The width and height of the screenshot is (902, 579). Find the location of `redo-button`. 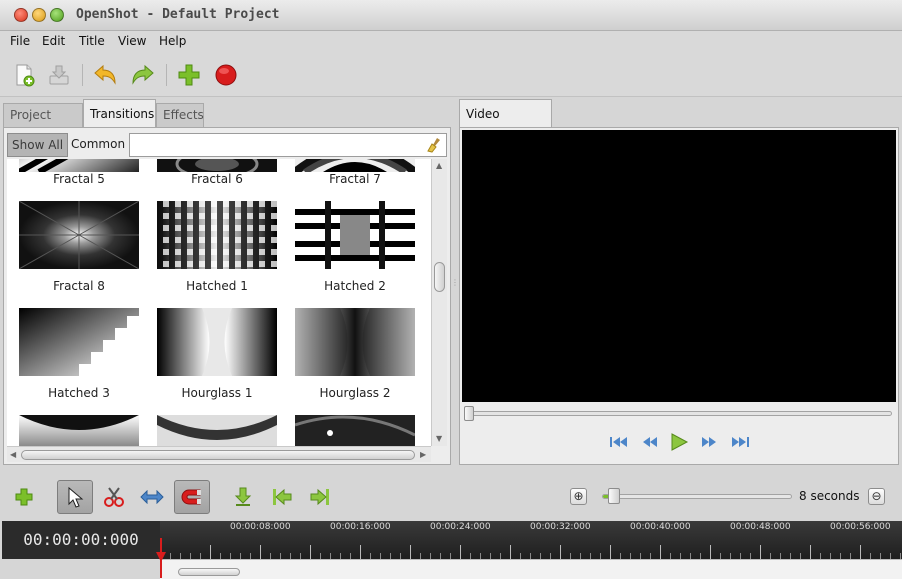

redo-button is located at coordinates (143, 75).